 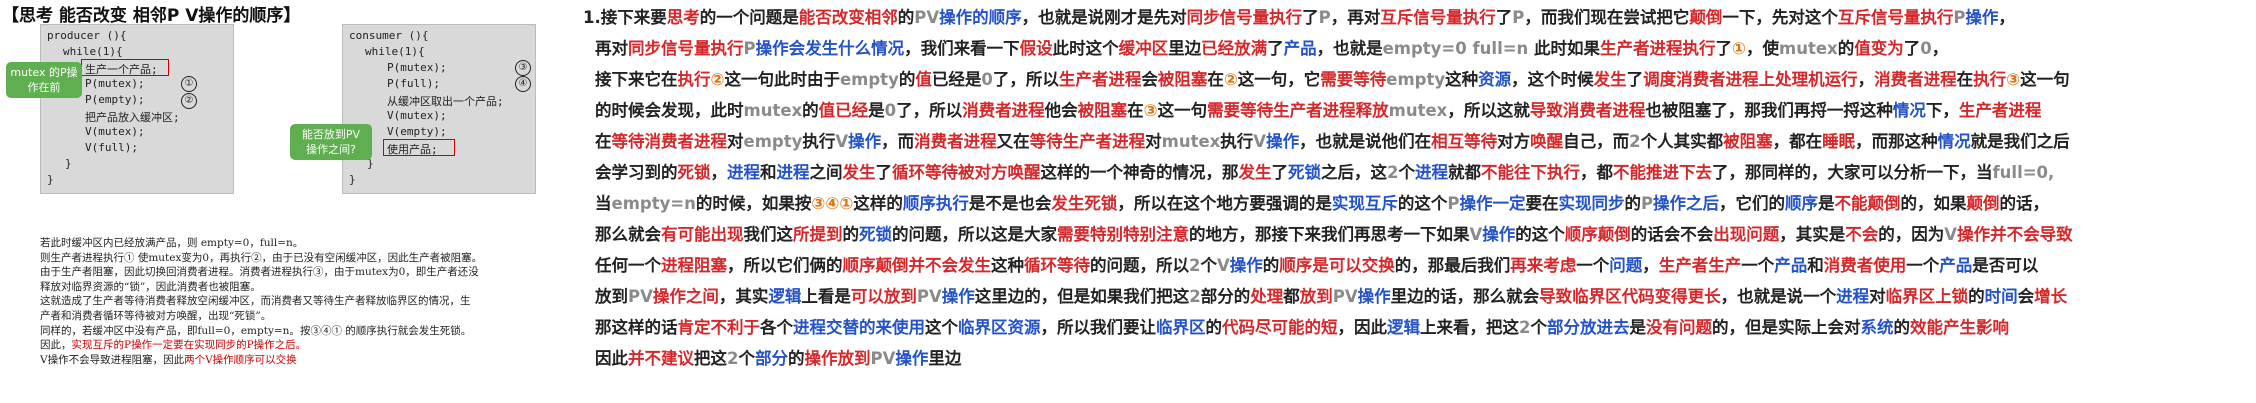 I want to click on paragraph-segment: ，使, so click(x=1763, y=48).